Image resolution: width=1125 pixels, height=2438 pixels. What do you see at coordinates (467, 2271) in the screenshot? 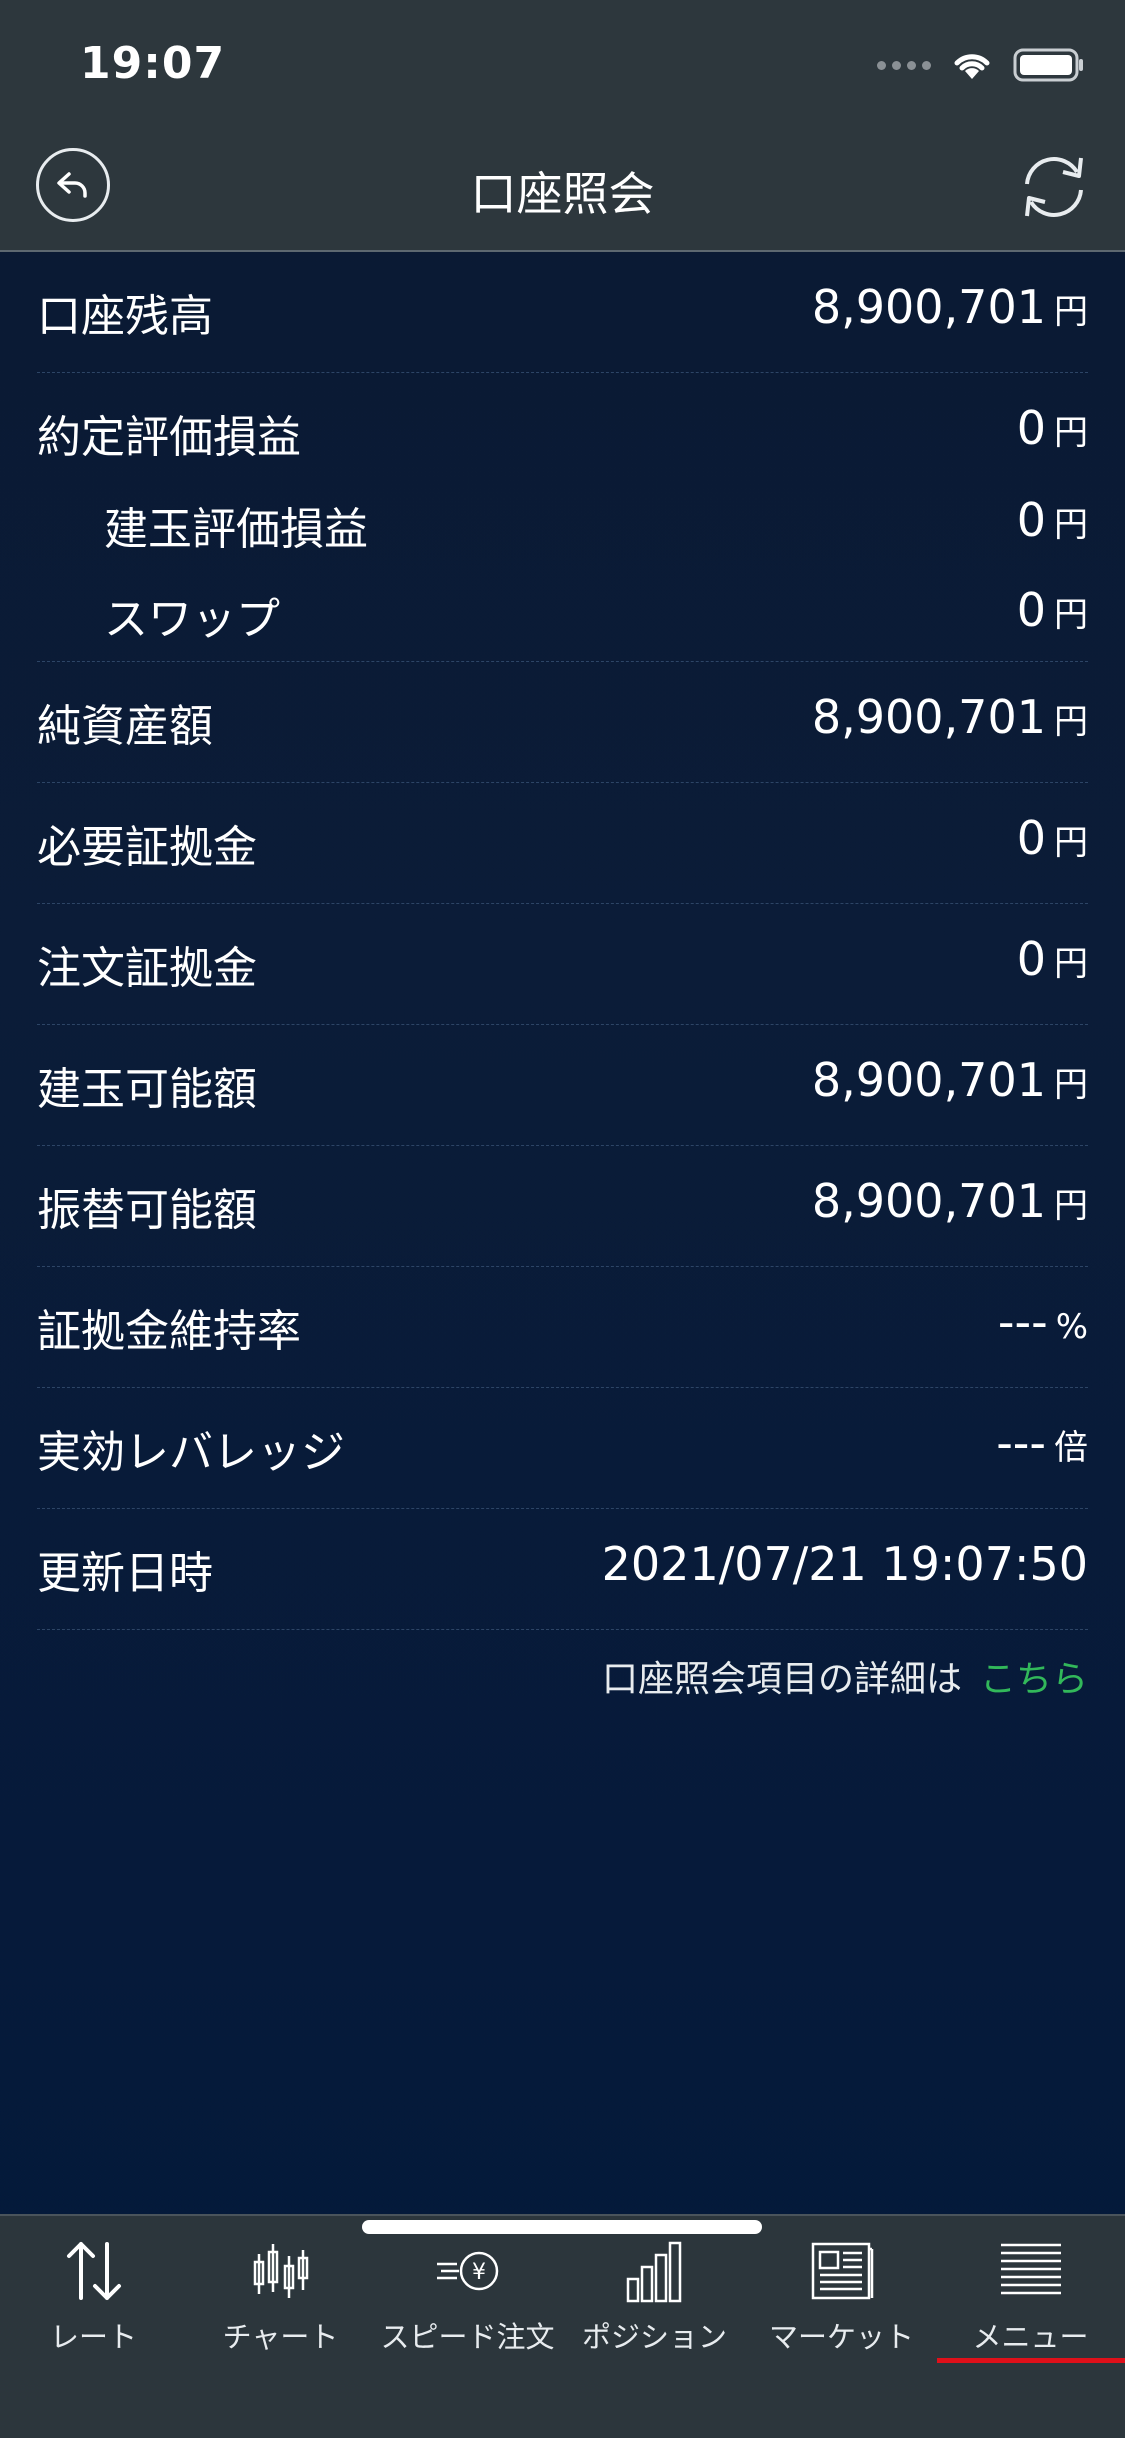
I see `speed-yen-icon: ¥` at bounding box center [467, 2271].